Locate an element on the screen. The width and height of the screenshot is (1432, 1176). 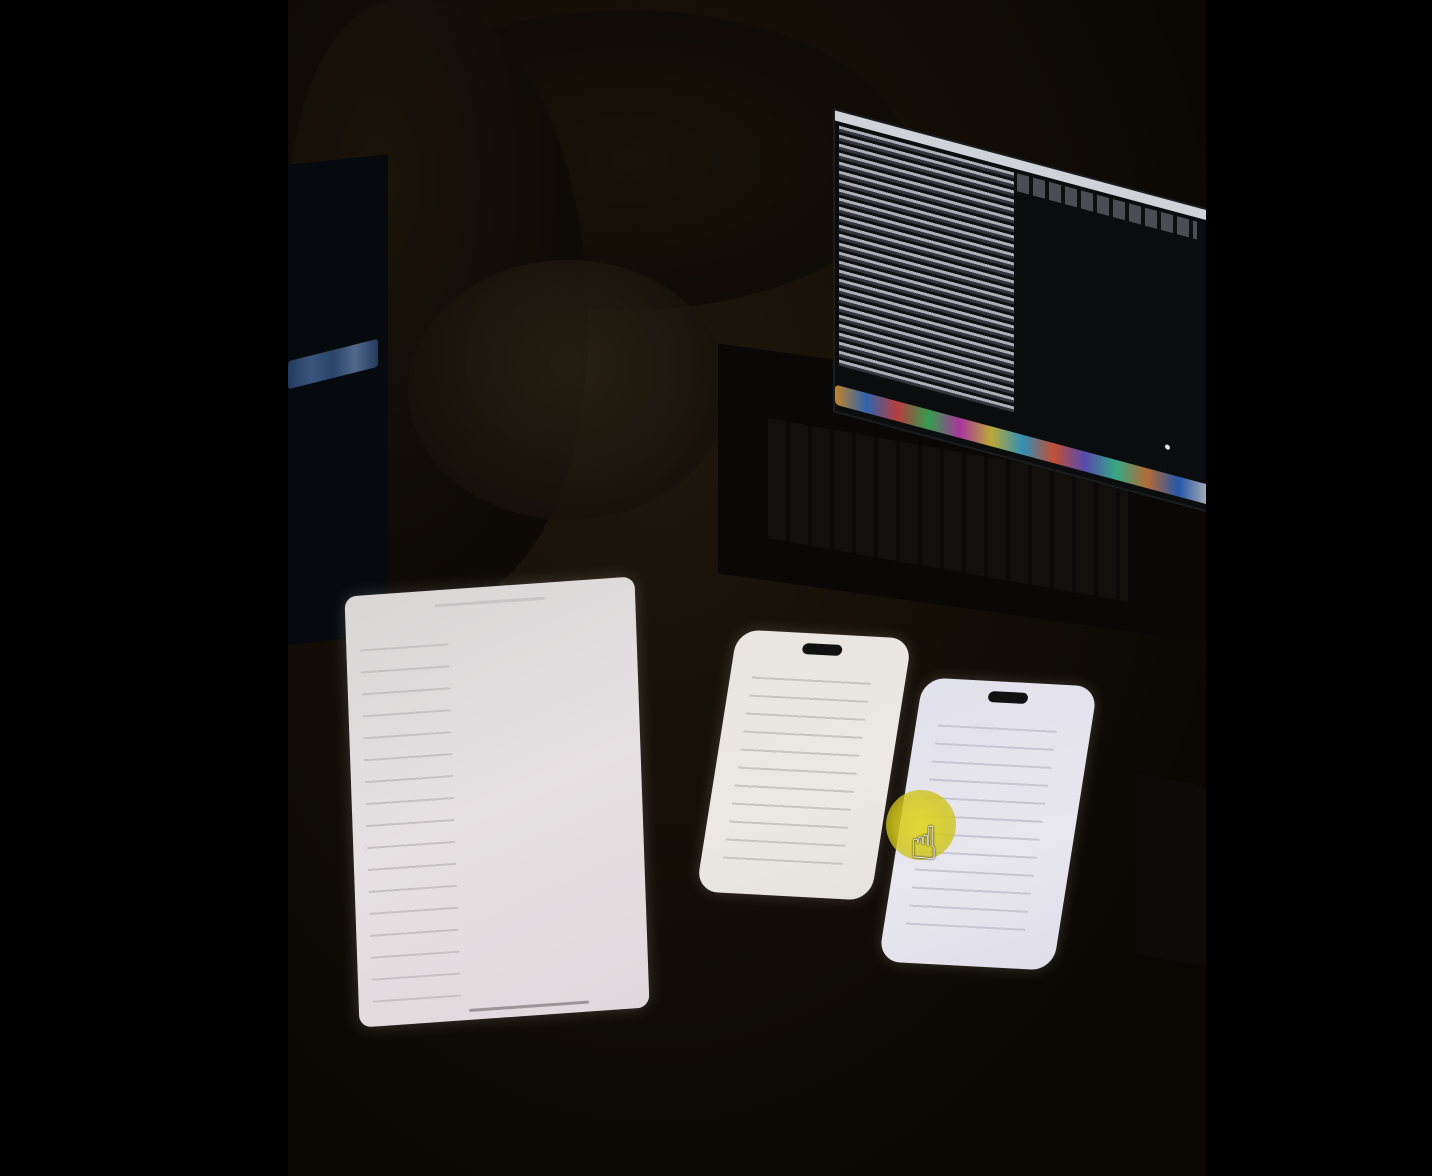
edge-device is located at coordinates (1171, 870).